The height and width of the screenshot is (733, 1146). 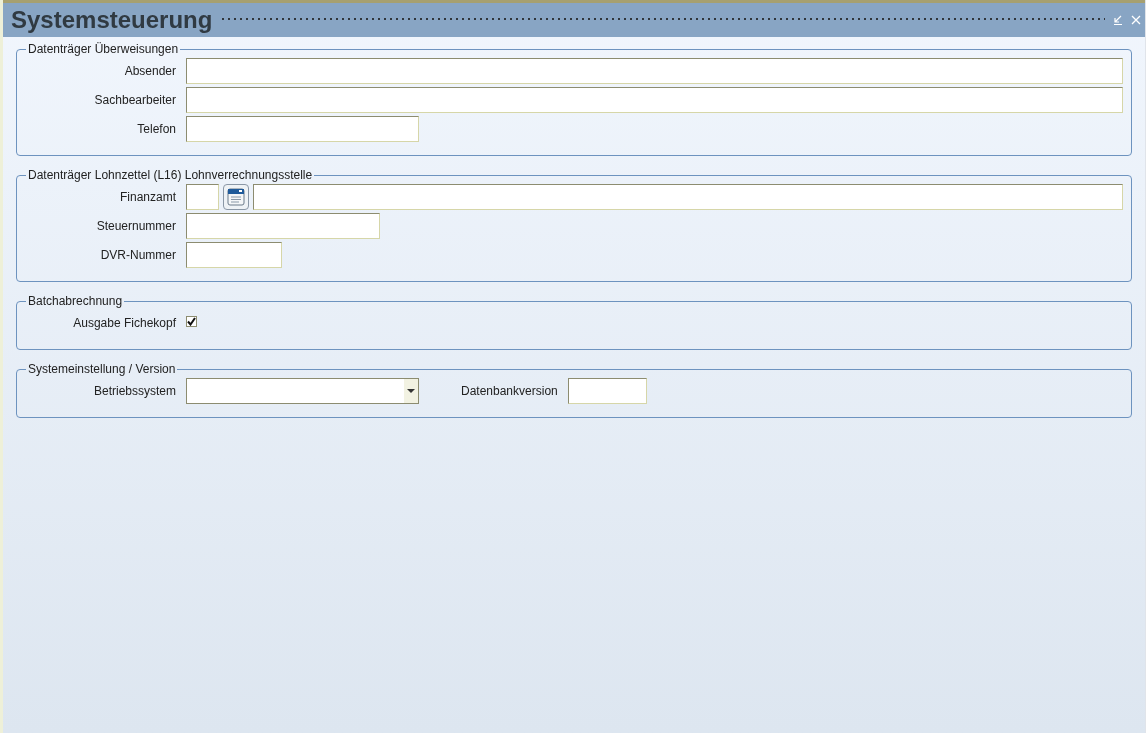 What do you see at coordinates (510, 391) in the screenshot?
I see `field-label: Datenbankversion` at bounding box center [510, 391].